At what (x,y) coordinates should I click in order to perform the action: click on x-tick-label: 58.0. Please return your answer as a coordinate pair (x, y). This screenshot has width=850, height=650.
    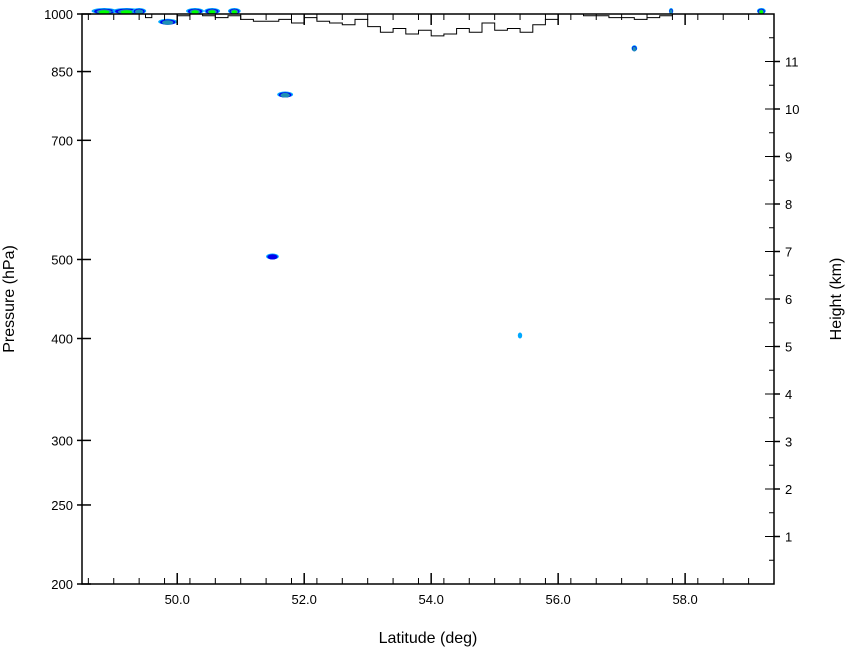
    Looking at the image, I should click on (684, 599).